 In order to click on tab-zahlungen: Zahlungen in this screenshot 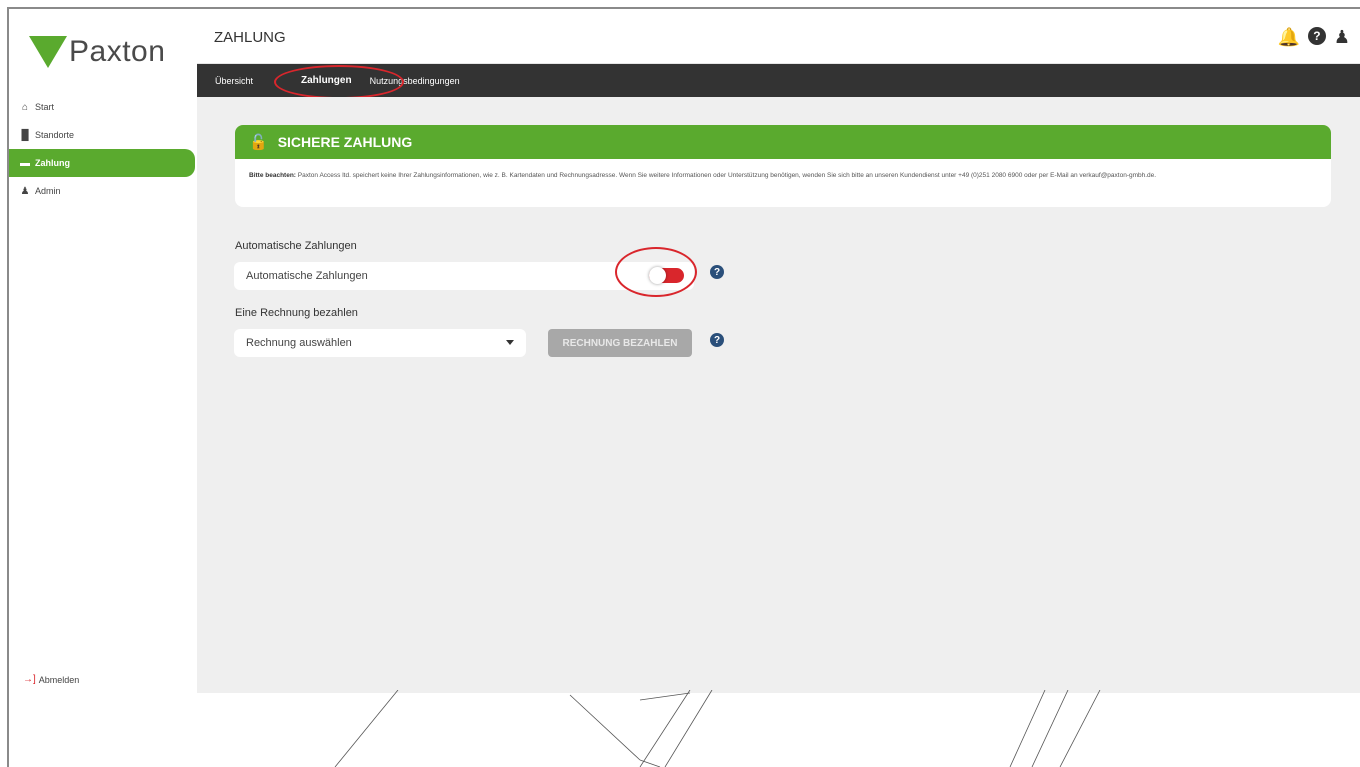, I will do `click(326, 80)`.